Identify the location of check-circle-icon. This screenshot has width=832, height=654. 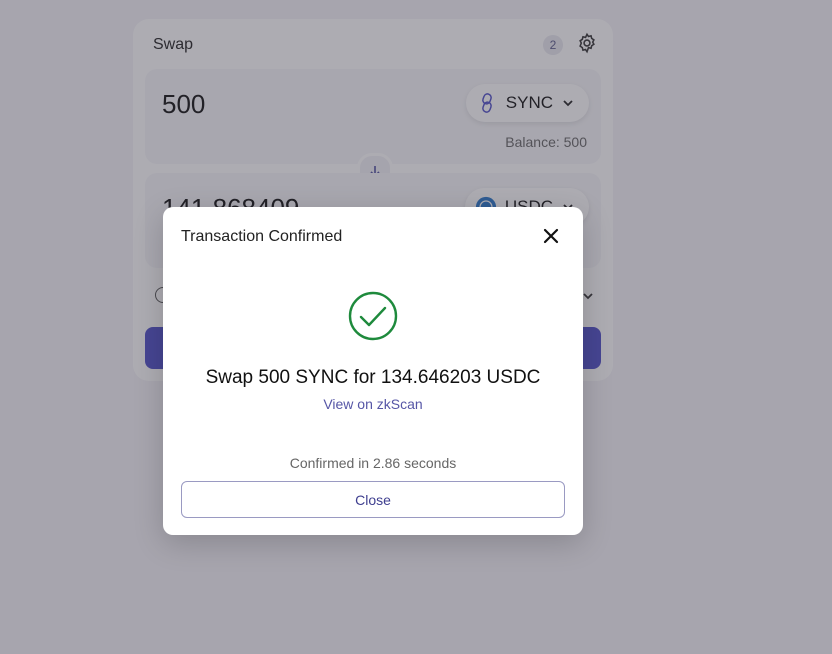
(373, 316).